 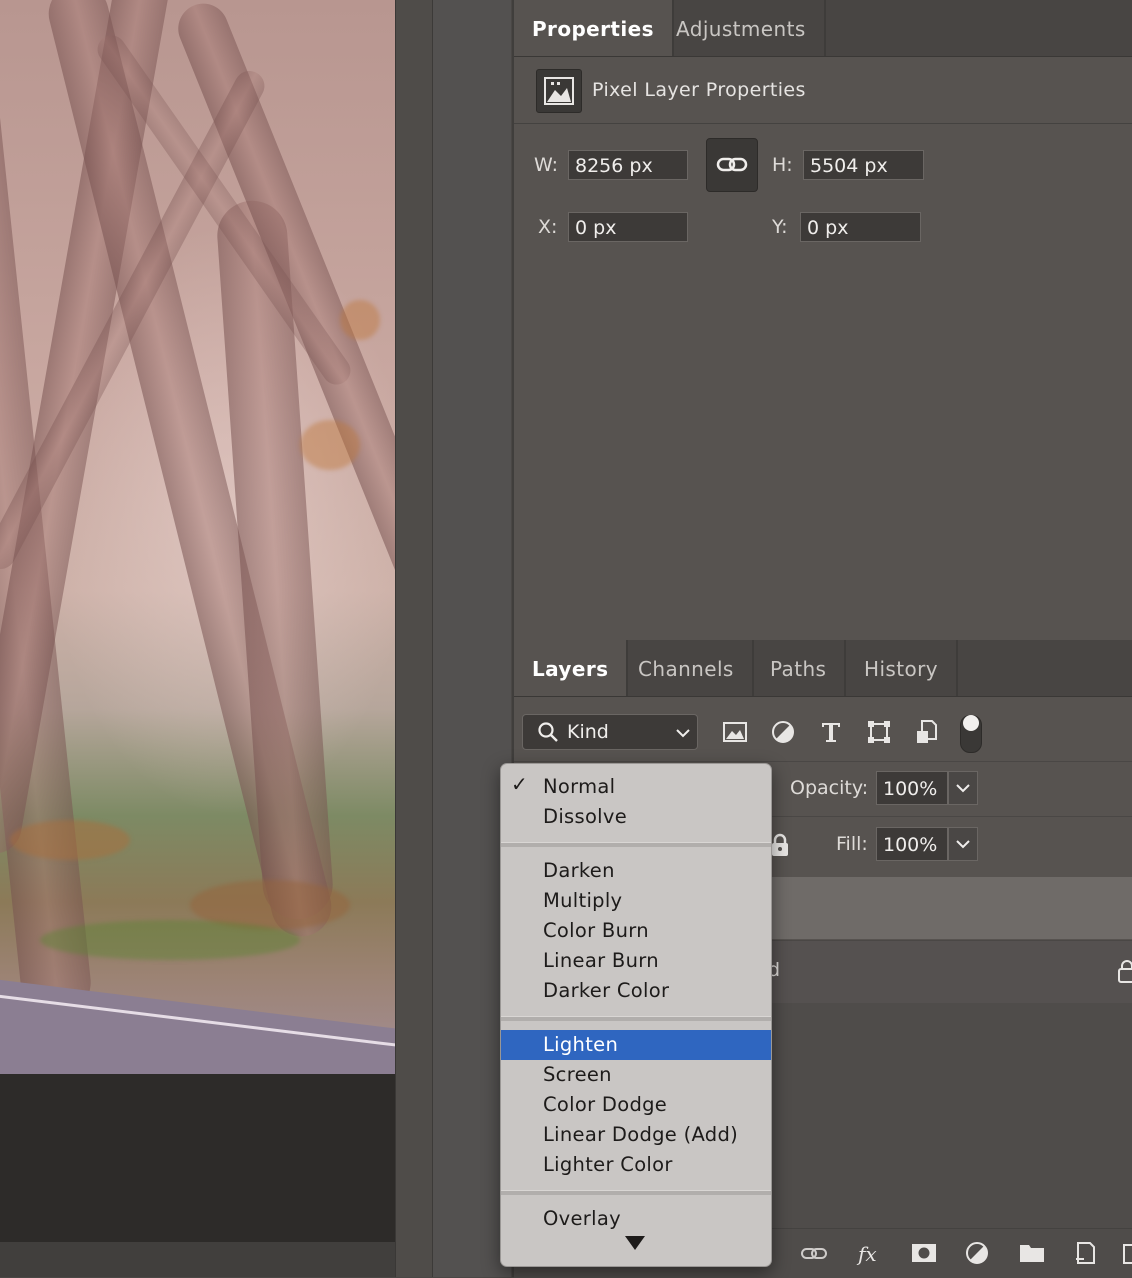 I want to click on blend-mode-multiply: Multiply, so click(x=636, y=901).